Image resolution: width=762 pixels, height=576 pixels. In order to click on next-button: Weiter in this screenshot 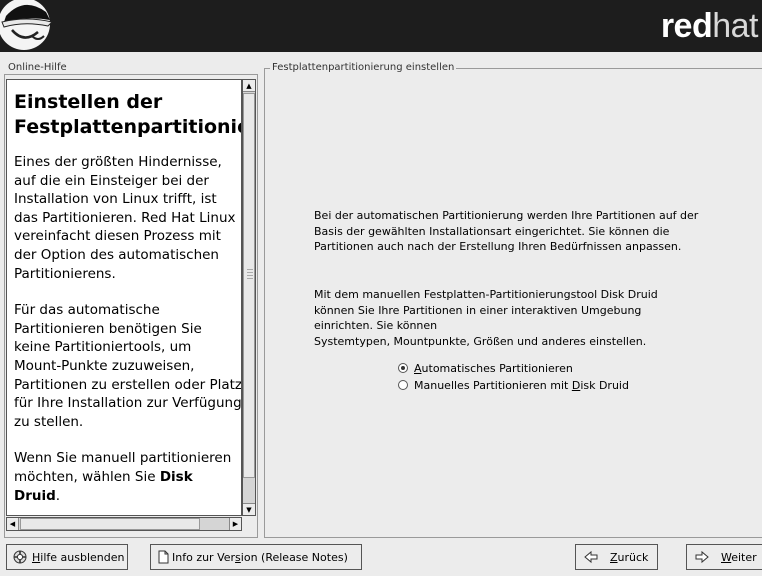, I will do `click(724, 557)`.